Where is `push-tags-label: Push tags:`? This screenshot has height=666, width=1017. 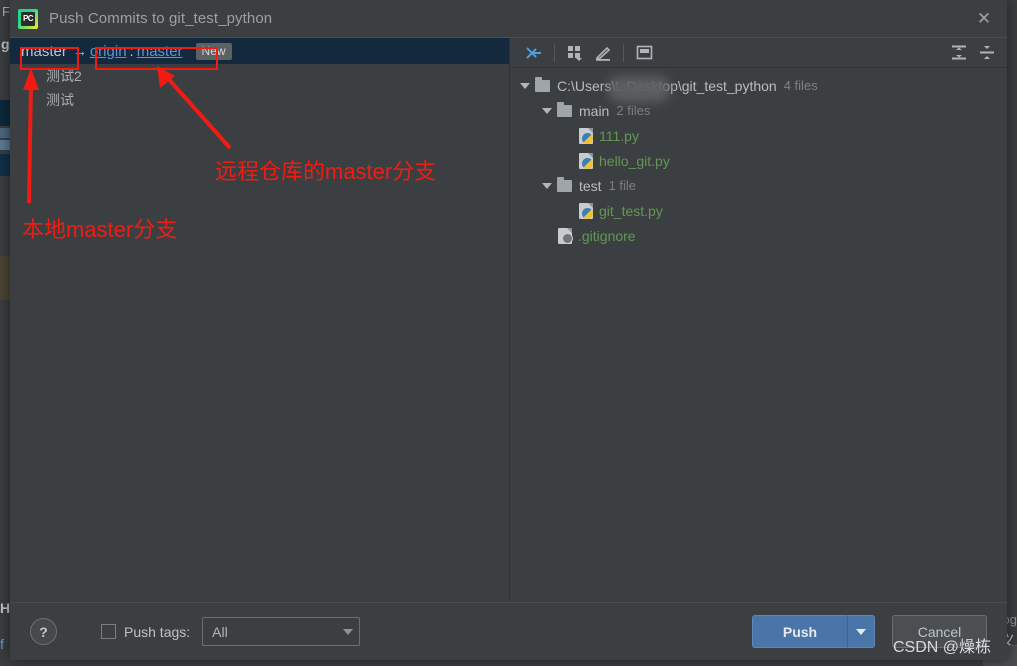
push-tags-label: Push tags: is located at coordinates (157, 631).